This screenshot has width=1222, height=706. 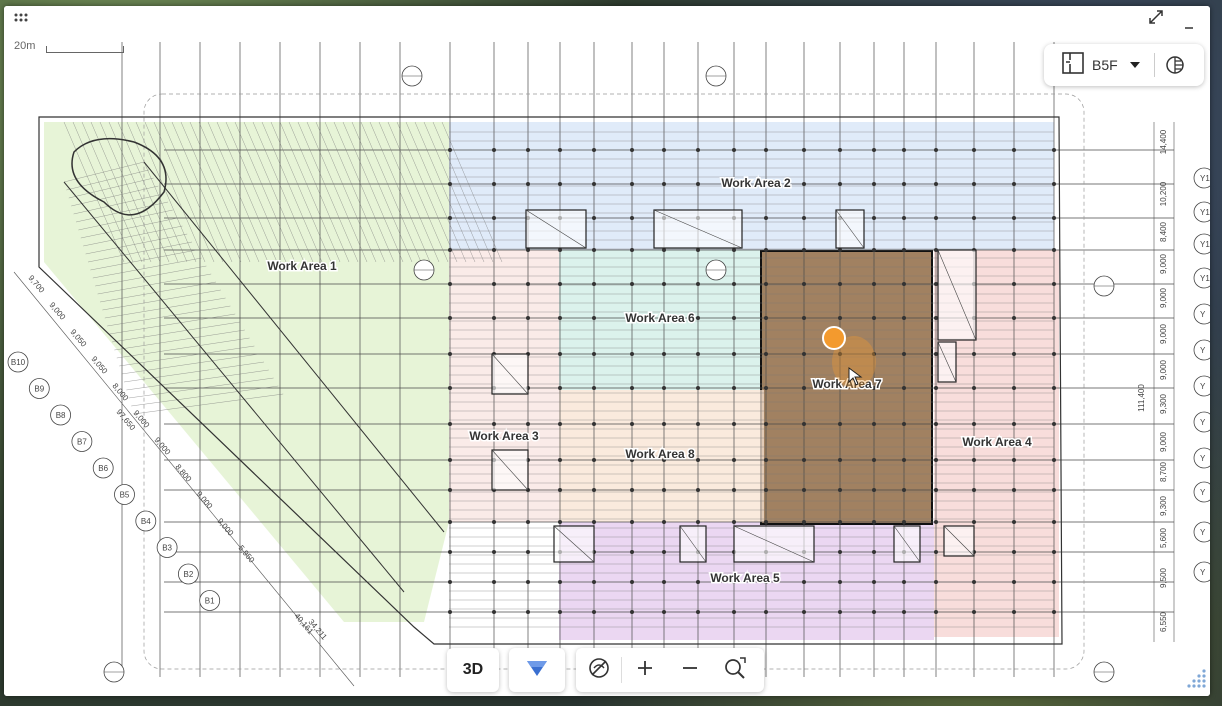 What do you see at coordinates (1163, 193) in the screenshot?
I see `dimension-label: 10,200` at bounding box center [1163, 193].